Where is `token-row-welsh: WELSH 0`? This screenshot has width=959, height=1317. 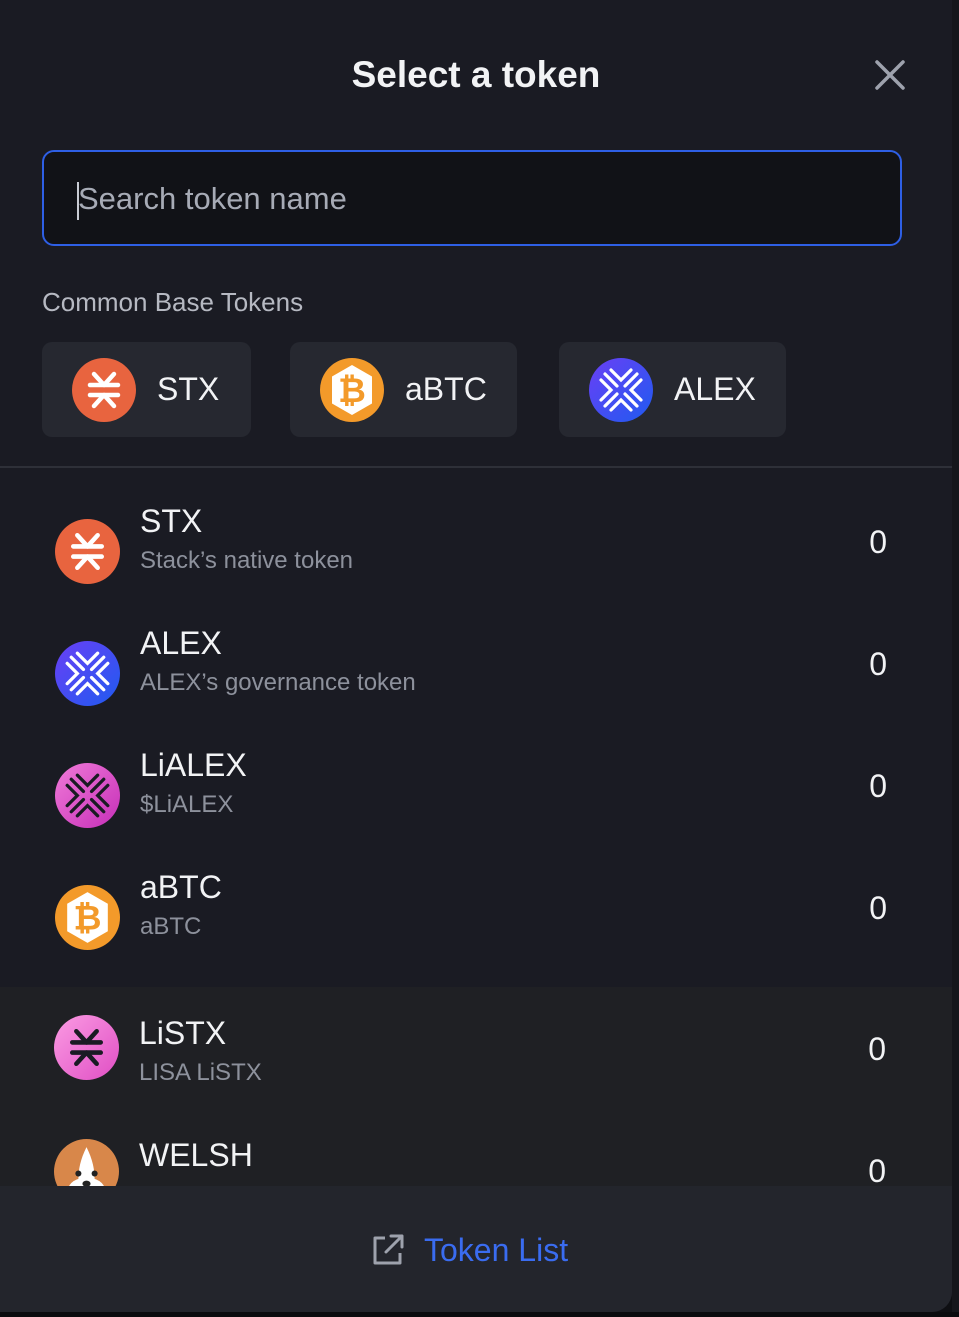 token-row-welsh: WELSH 0 is located at coordinates (476, 1147).